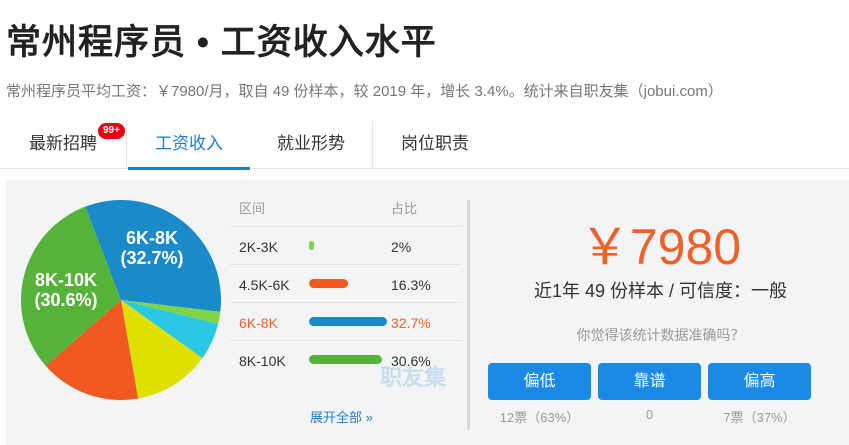 This screenshot has width=849, height=445. Describe the element at coordinates (151, 238) in the screenshot. I see `pie-label-range: 6K-8K` at that location.